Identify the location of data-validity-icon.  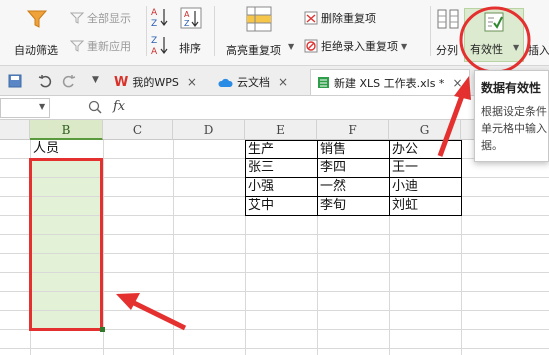
(494, 22).